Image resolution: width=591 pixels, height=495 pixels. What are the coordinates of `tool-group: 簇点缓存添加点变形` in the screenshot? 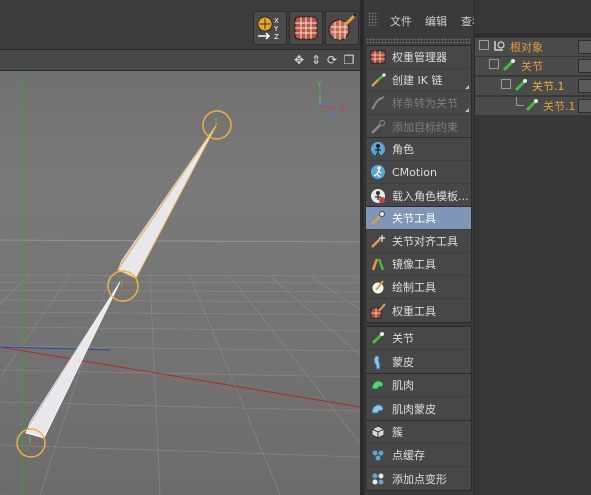 It's located at (418, 455).